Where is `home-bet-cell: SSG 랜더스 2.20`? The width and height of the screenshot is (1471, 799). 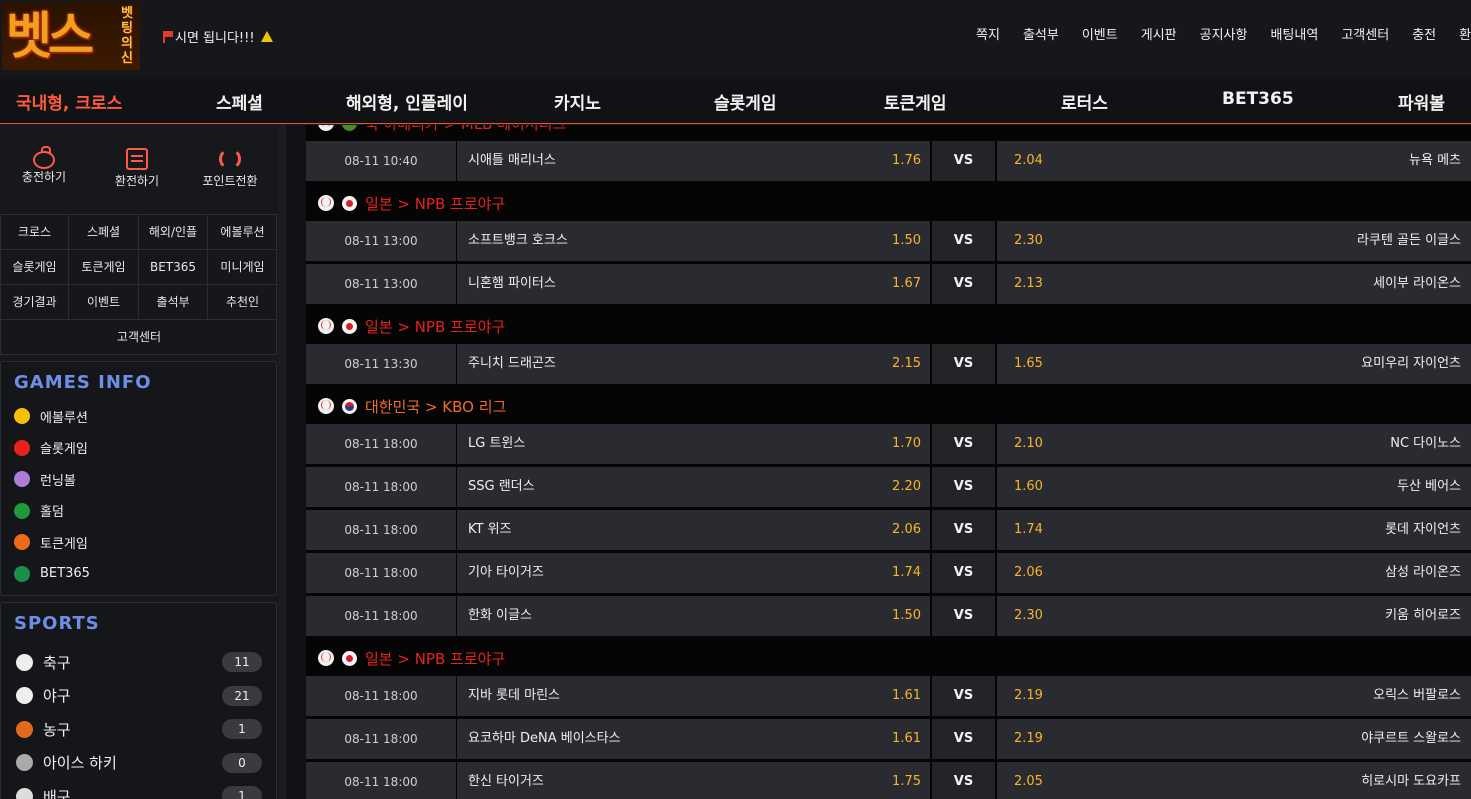
home-bet-cell: SSG 랜더스 2.20 is located at coordinates (693, 487).